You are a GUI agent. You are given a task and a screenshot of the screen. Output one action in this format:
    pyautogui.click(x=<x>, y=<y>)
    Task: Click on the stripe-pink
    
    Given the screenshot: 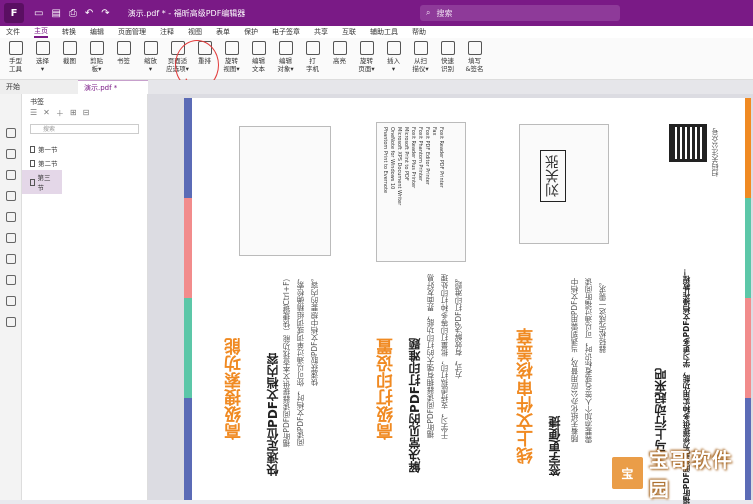 What is the action you would take?
    pyautogui.click(x=188, y=248)
    